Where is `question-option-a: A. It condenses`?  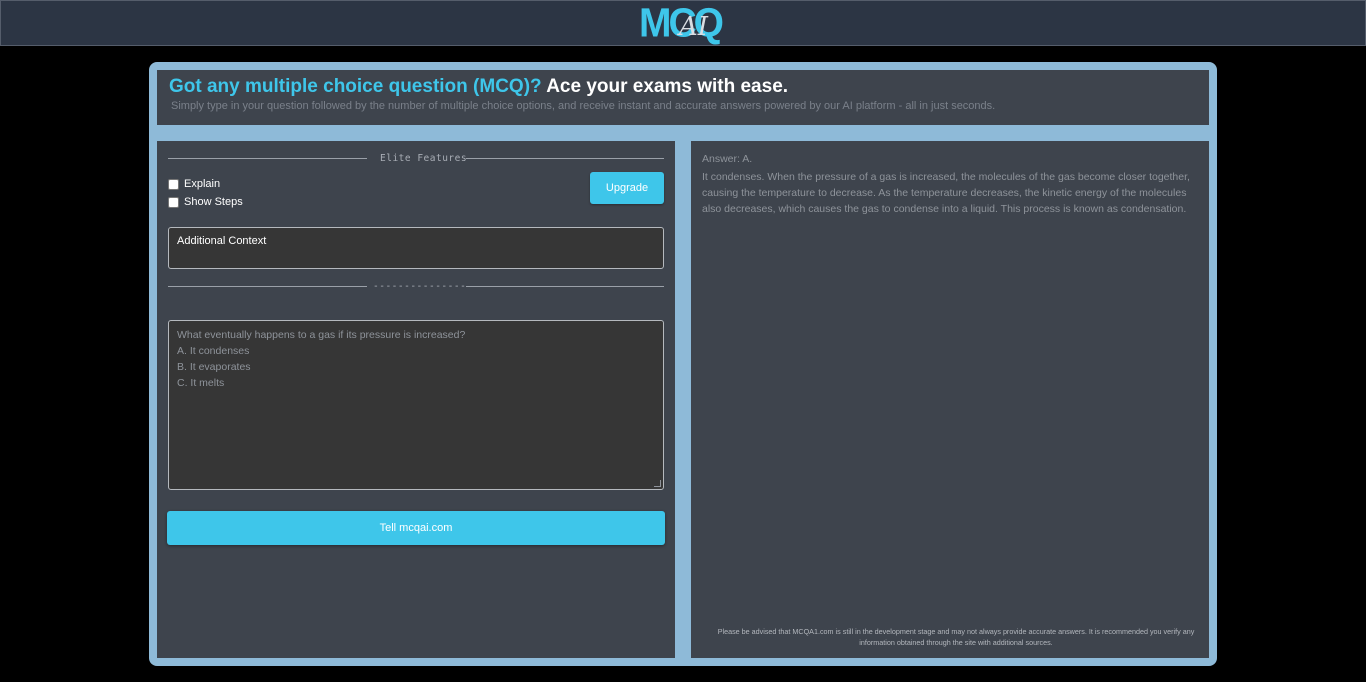
question-option-a: A. It condenses is located at coordinates (213, 351).